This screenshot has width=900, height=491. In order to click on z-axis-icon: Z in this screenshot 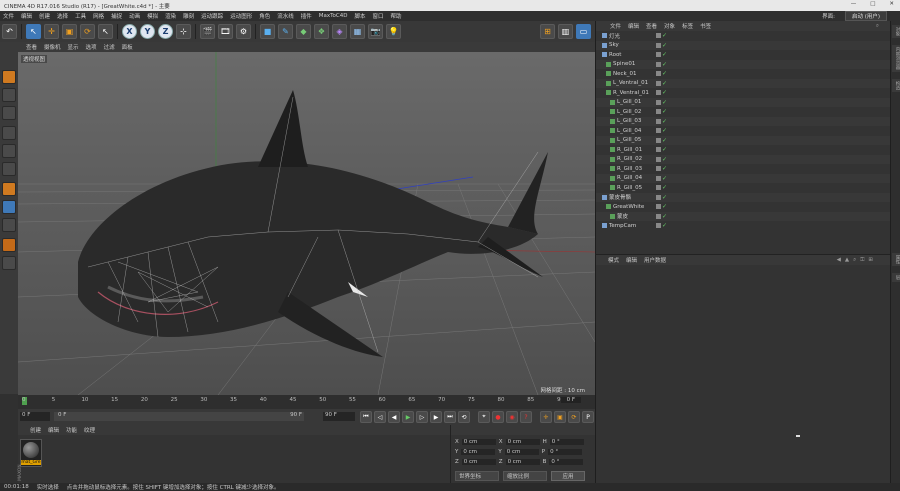, I will do `click(165, 31)`.